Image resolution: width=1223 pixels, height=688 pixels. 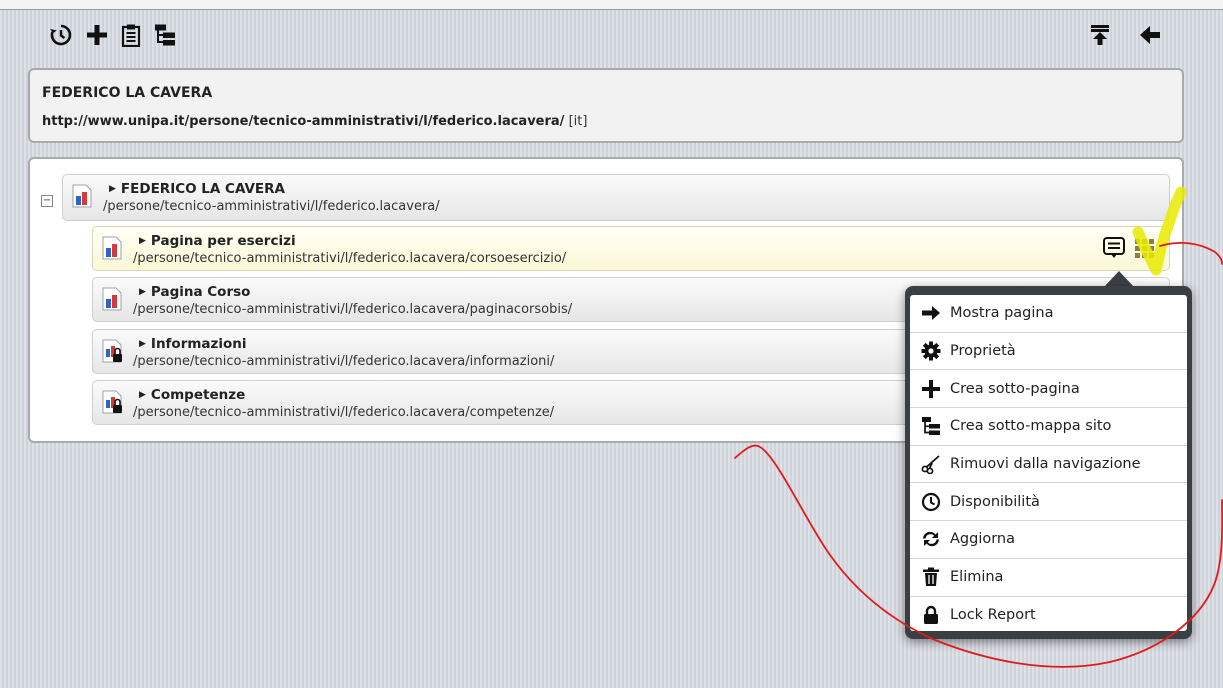 What do you see at coordinates (1048, 502) in the screenshot?
I see `menu-item-disponibilita: Disponibilità` at bounding box center [1048, 502].